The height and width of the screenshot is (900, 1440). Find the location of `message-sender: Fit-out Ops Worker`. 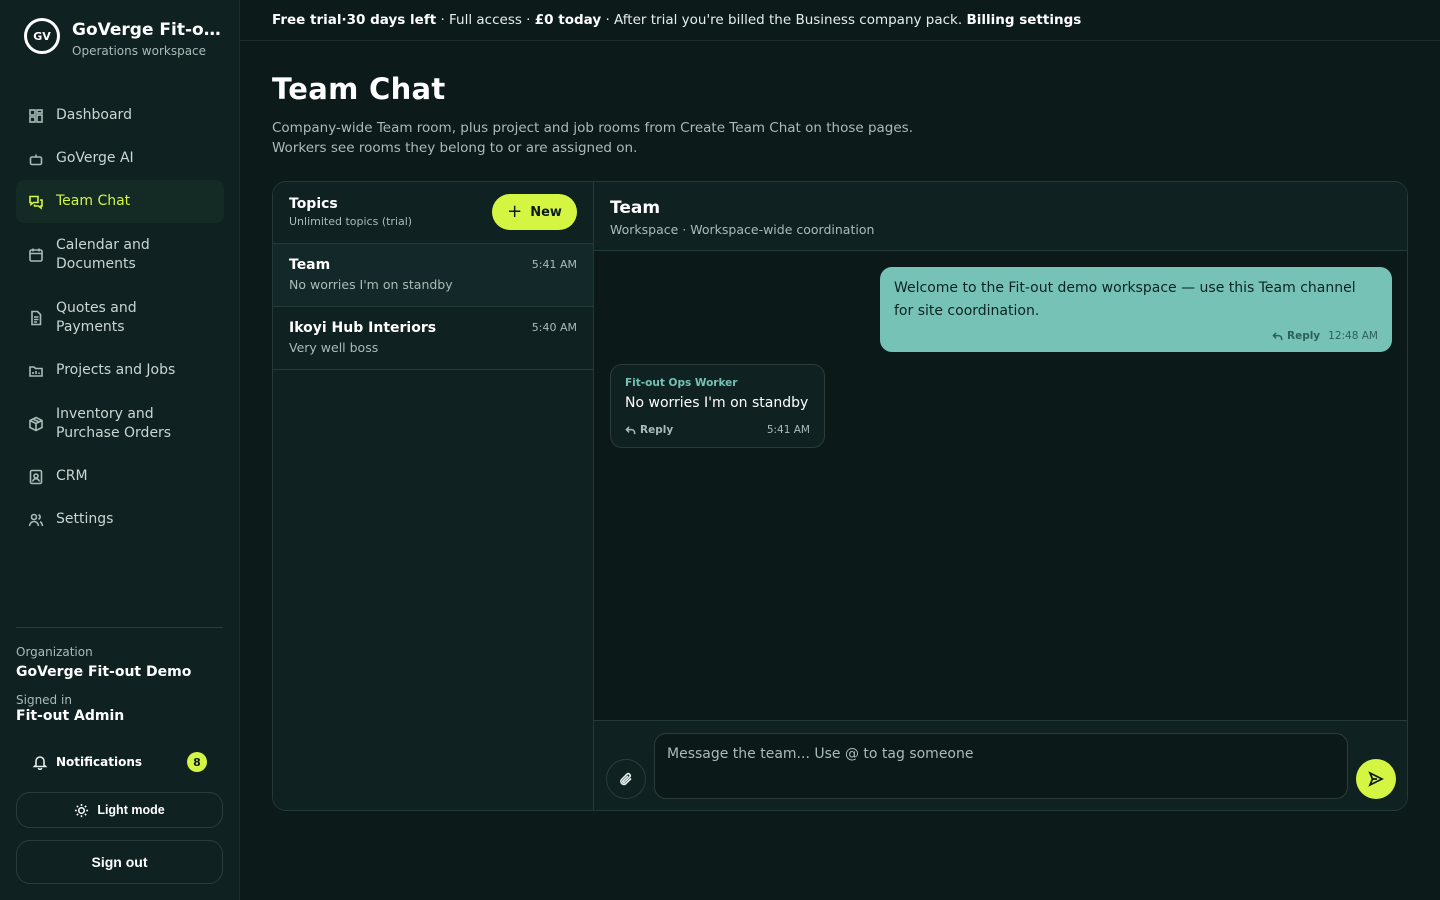

message-sender: Fit-out Ops Worker is located at coordinates (681, 383).